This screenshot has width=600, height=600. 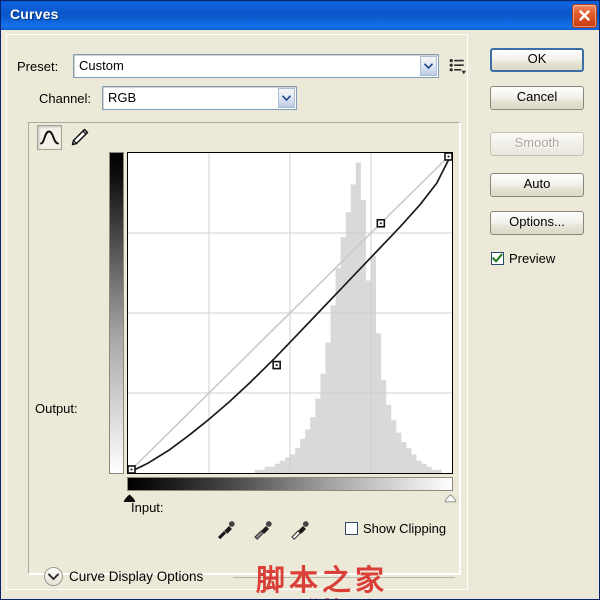 What do you see at coordinates (101, 65) in the screenshot?
I see `preset-value: Custom` at bounding box center [101, 65].